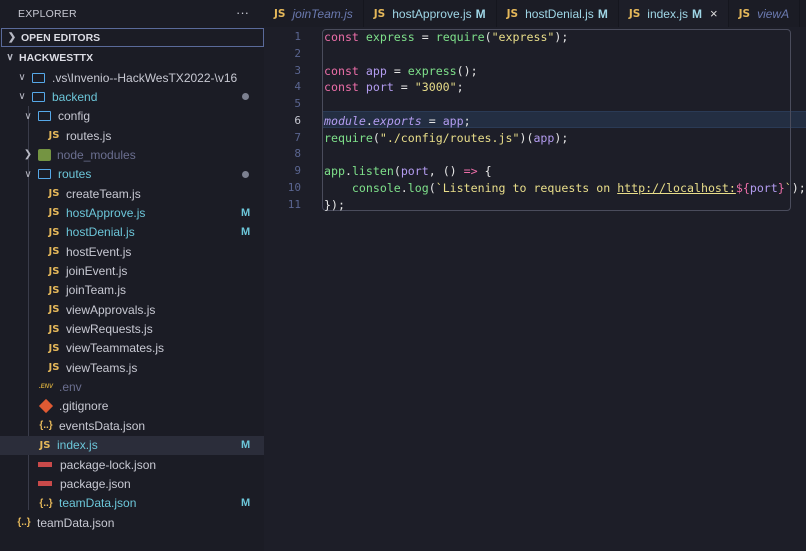 This screenshot has height=551, width=806. What do you see at coordinates (132, 387) in the screenshot?
I see `tree-item: .ENV .env` at bounding box center [132, 387].